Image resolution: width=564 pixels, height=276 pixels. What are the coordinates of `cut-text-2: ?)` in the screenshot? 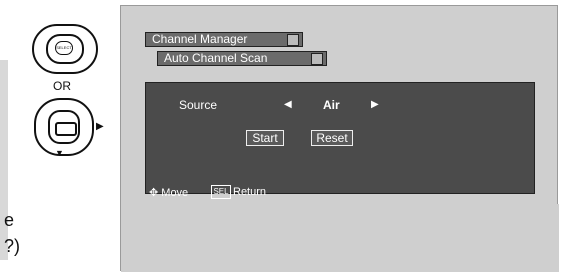 It's located at (12, 246).